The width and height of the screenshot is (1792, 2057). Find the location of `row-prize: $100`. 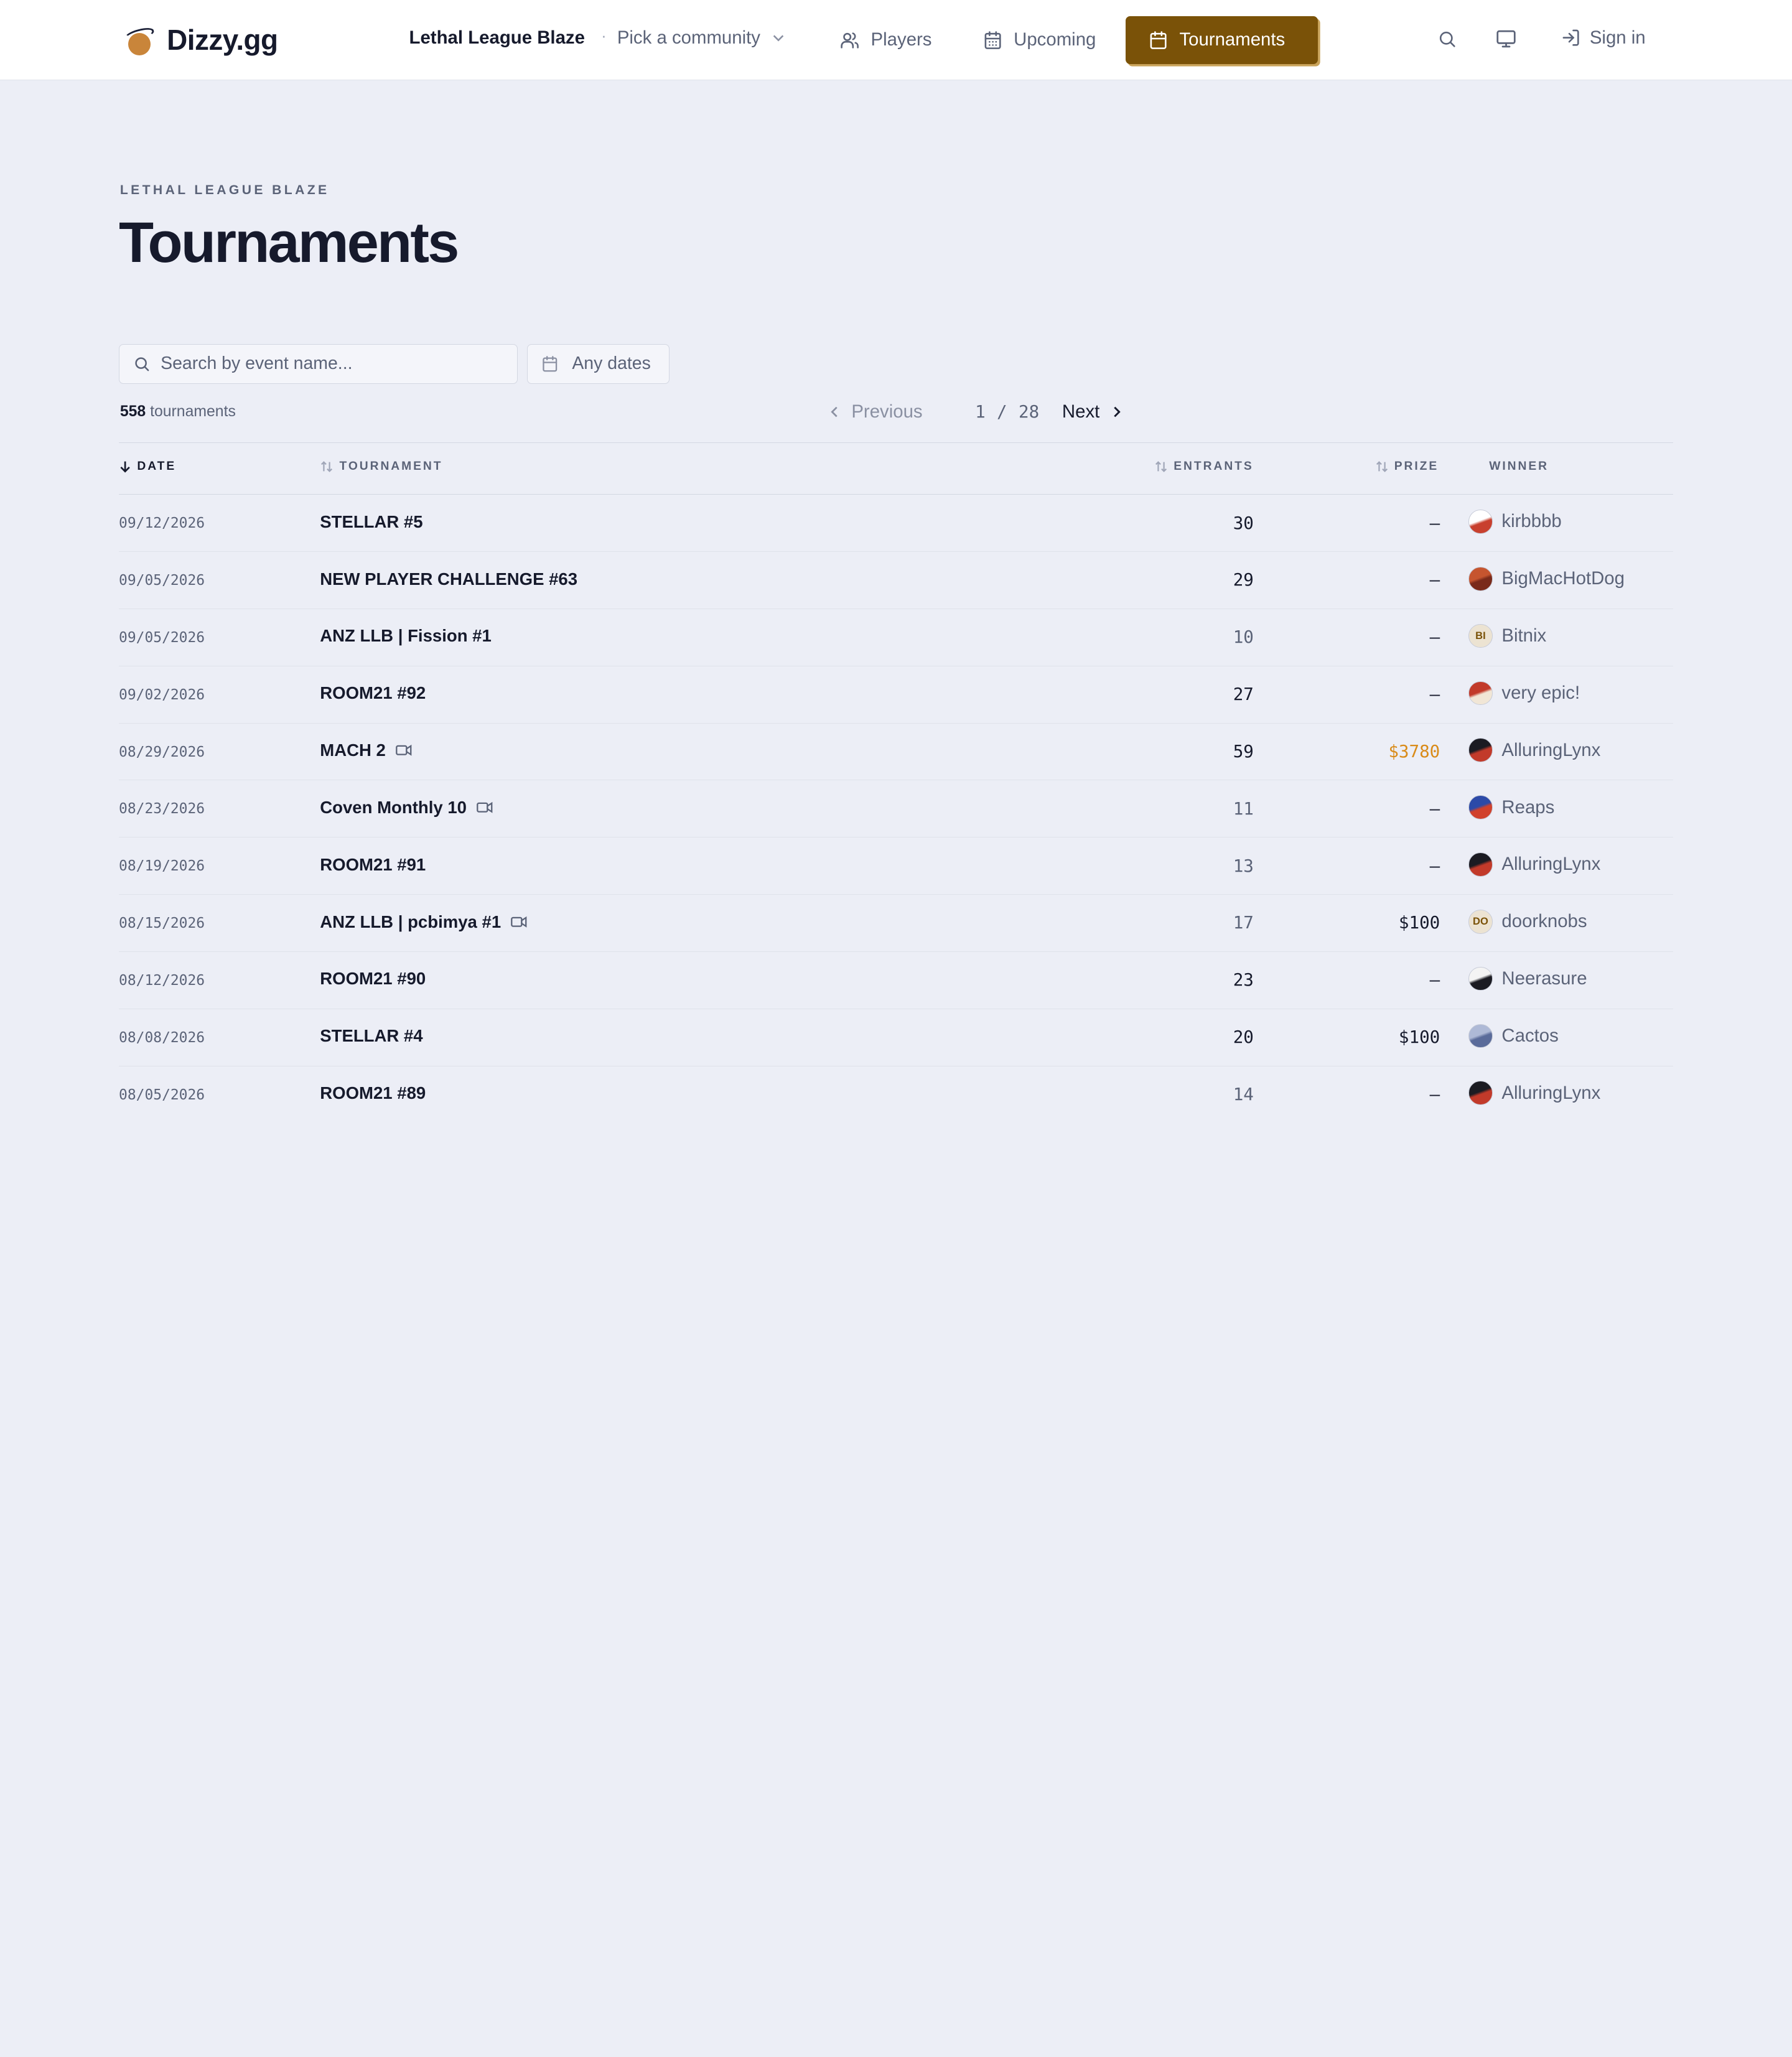

row-prize: $100 is located at coordinates (1419, 923).